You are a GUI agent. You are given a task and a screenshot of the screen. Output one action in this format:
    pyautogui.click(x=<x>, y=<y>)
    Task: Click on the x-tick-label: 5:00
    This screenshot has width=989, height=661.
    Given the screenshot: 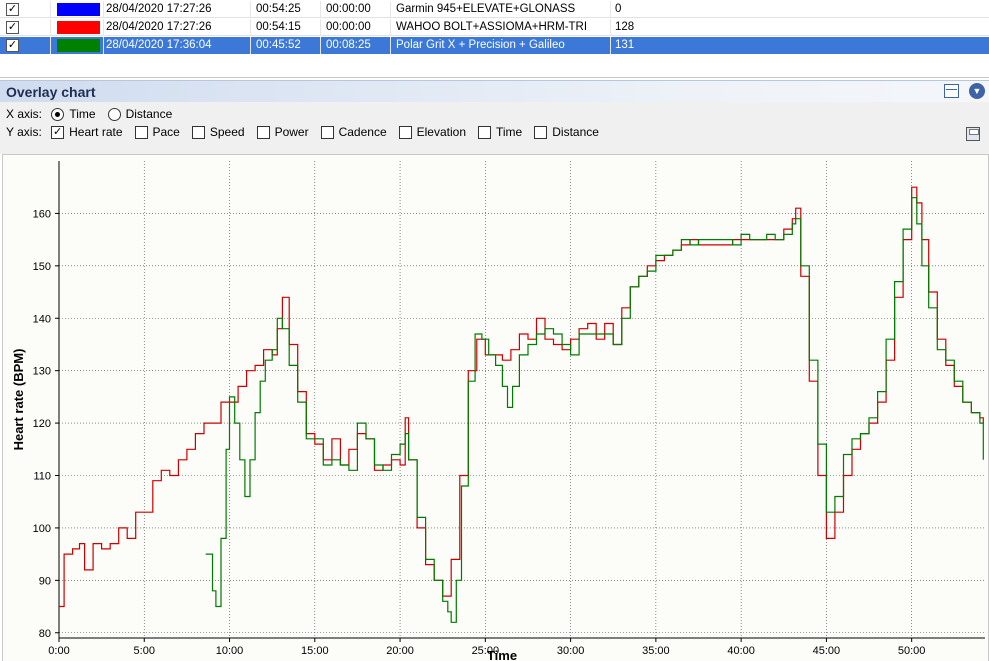 What is the action you would take?
    pyautogui.click(x=144, y=651)
    